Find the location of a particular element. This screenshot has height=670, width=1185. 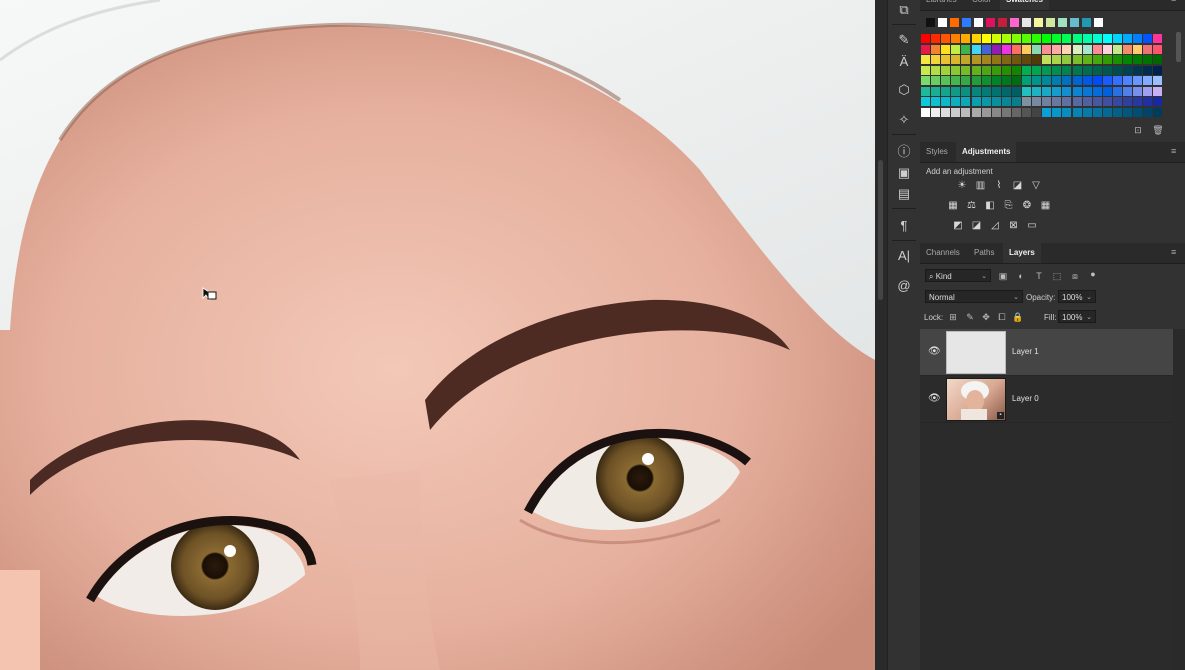

tab-styles: Styles is located at coordinates (937, 152).